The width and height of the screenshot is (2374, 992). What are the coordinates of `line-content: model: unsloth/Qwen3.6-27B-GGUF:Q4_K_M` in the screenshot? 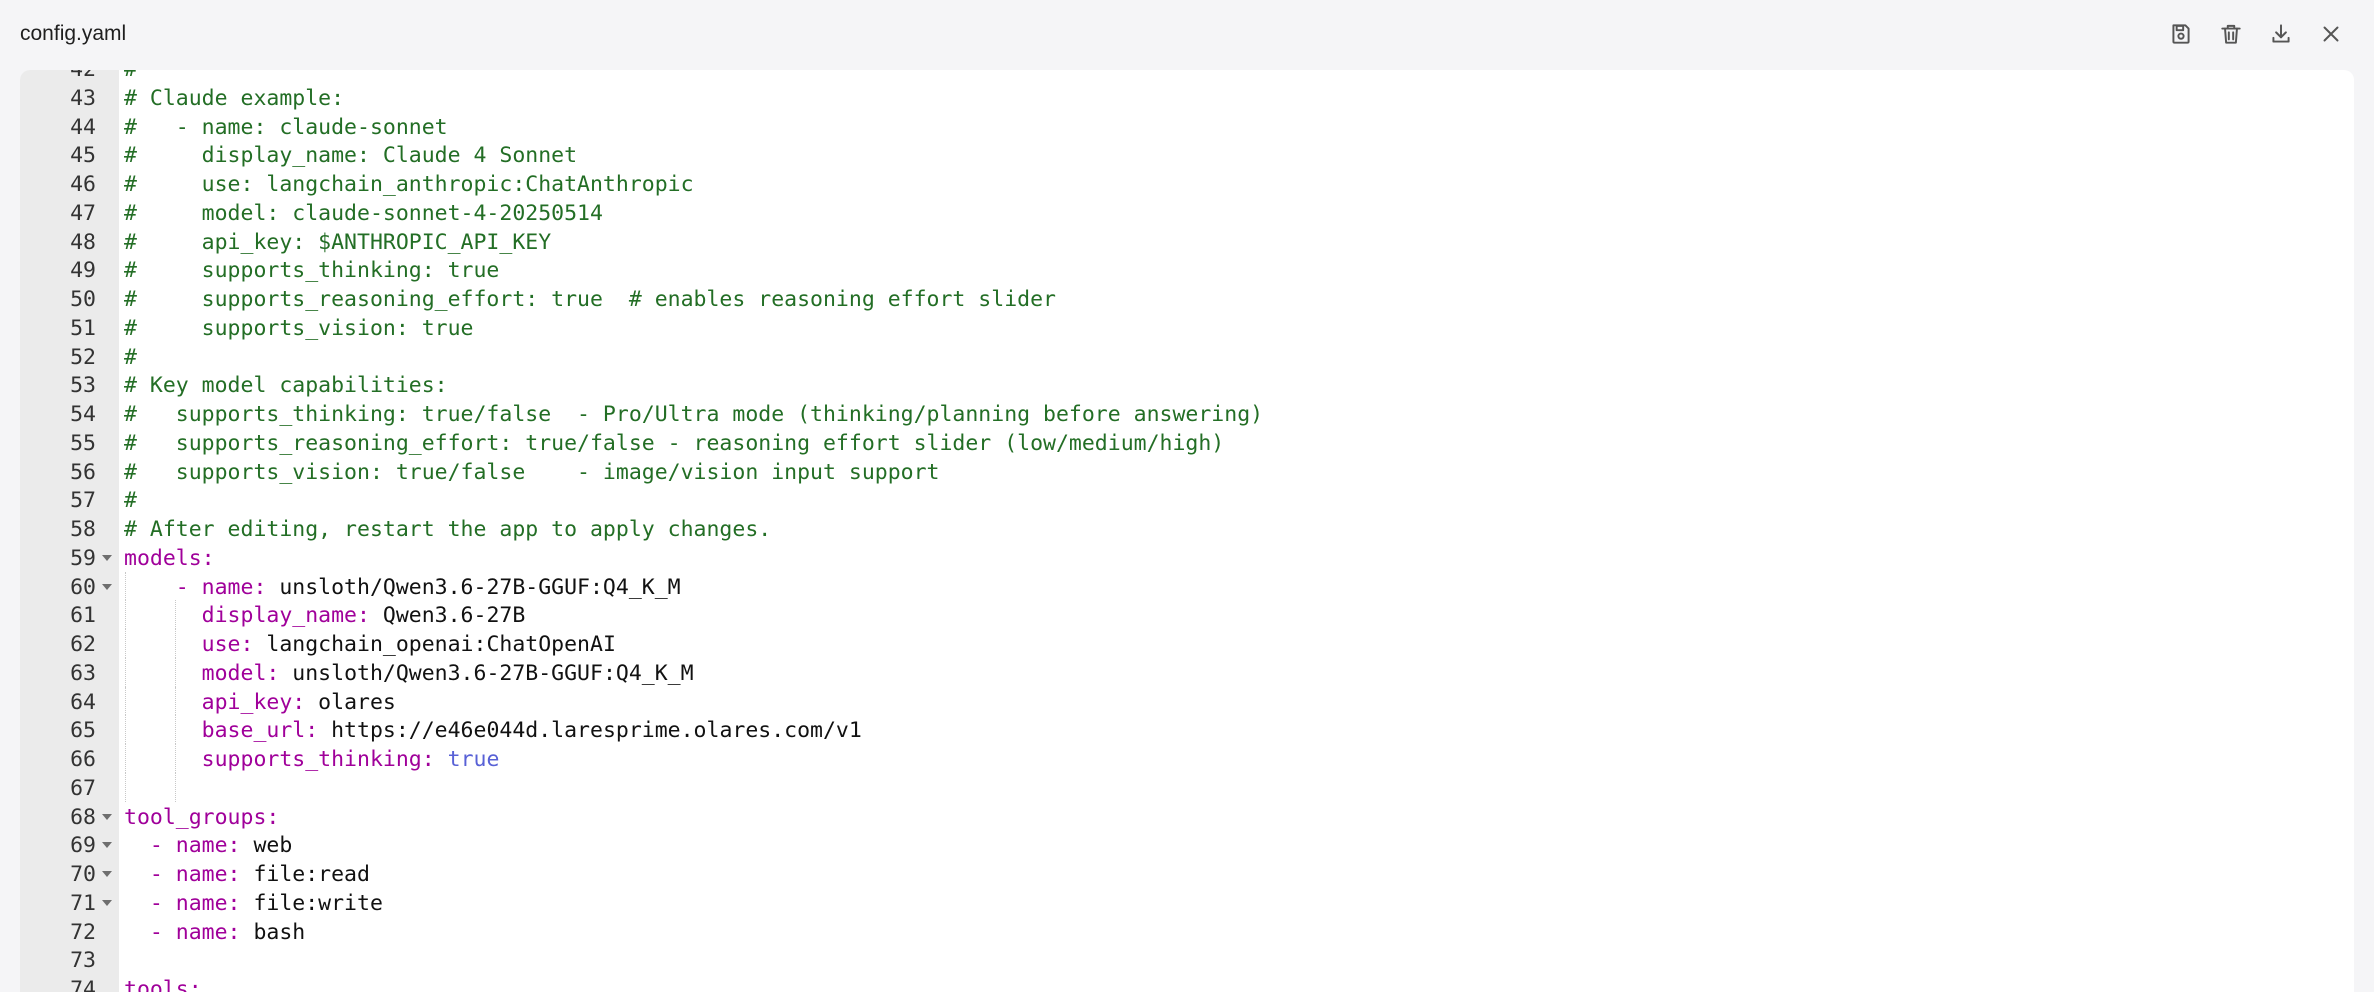 It's located at (409, 673).